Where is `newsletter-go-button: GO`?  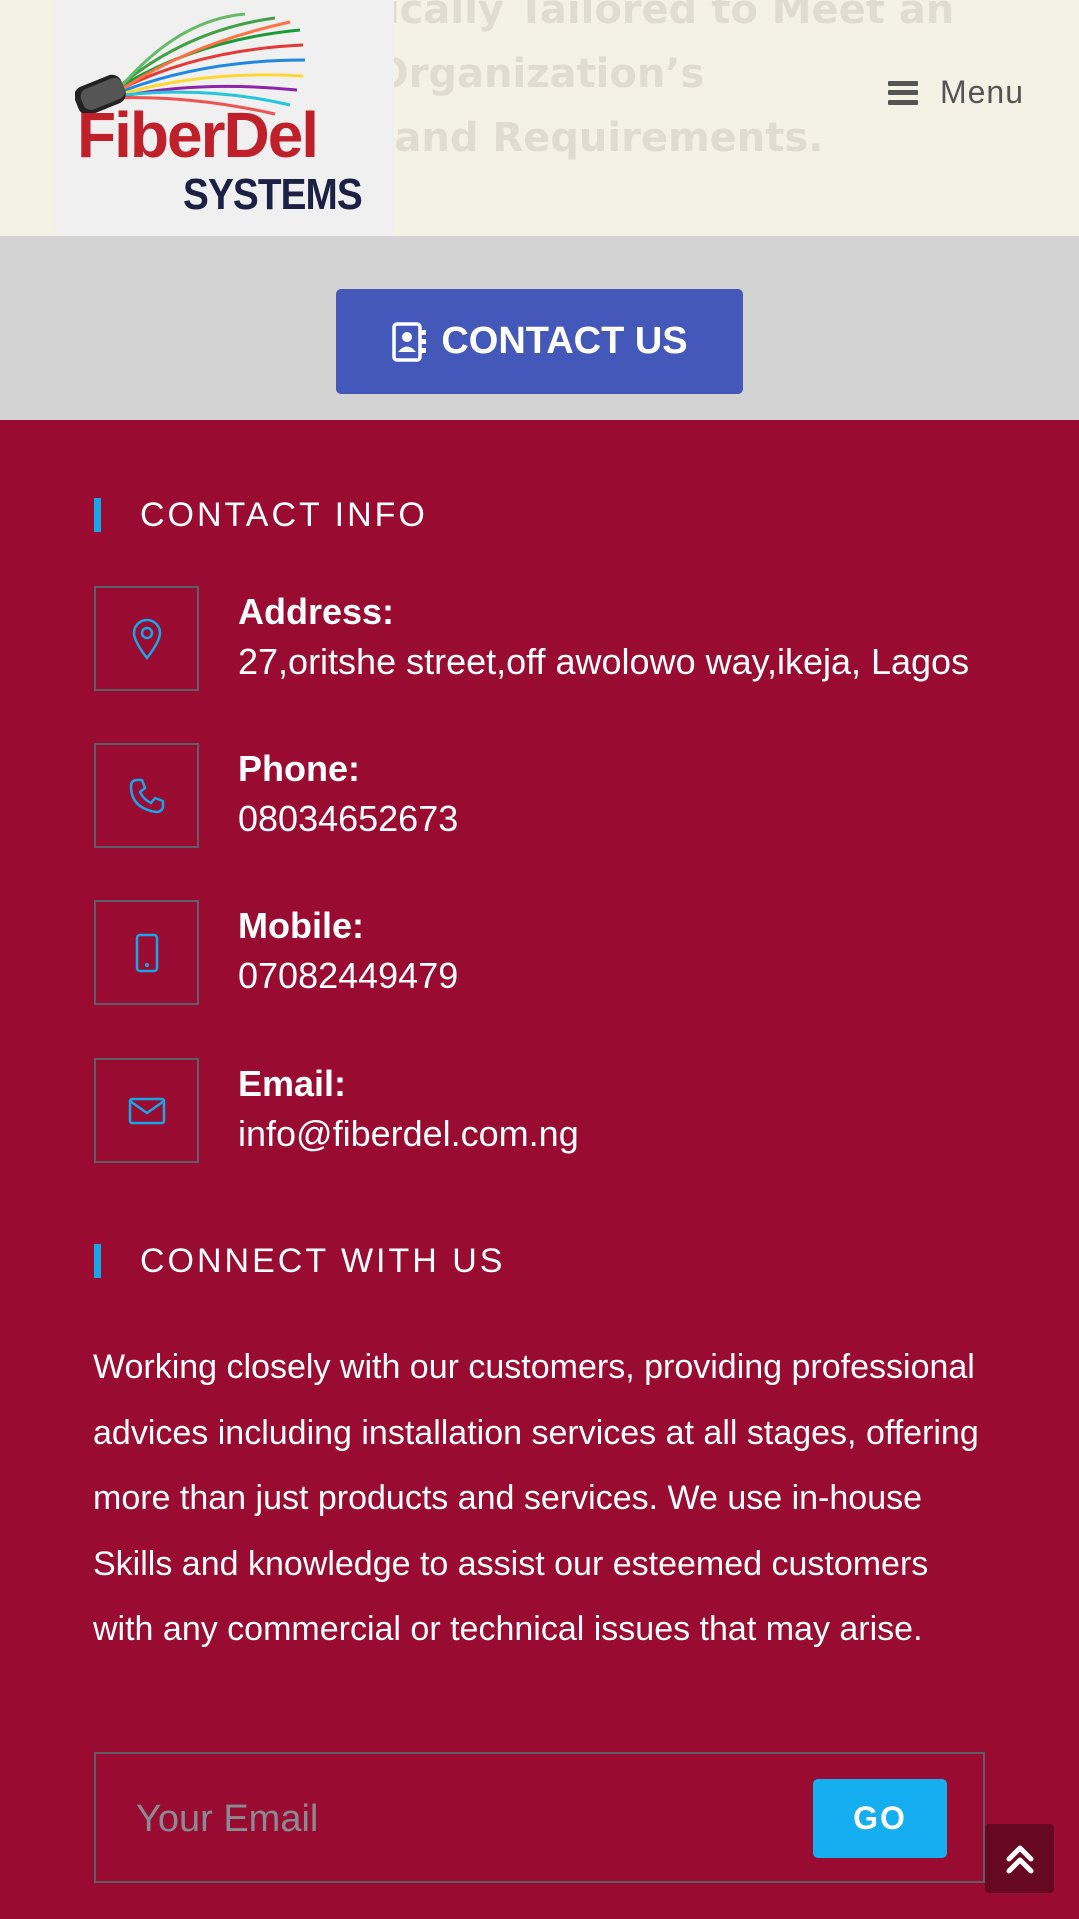 newsletter-go-button: GO is located at coordinates (880, 1818).